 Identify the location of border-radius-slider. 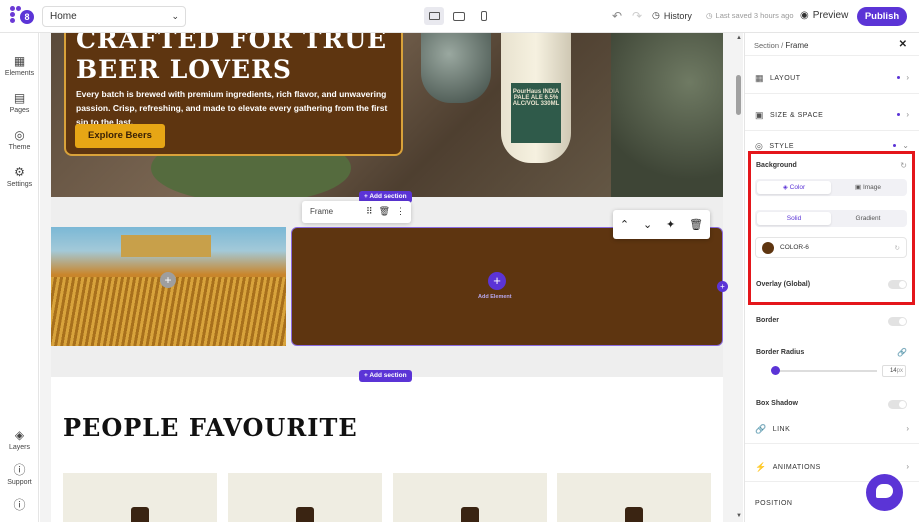
(825, 371).